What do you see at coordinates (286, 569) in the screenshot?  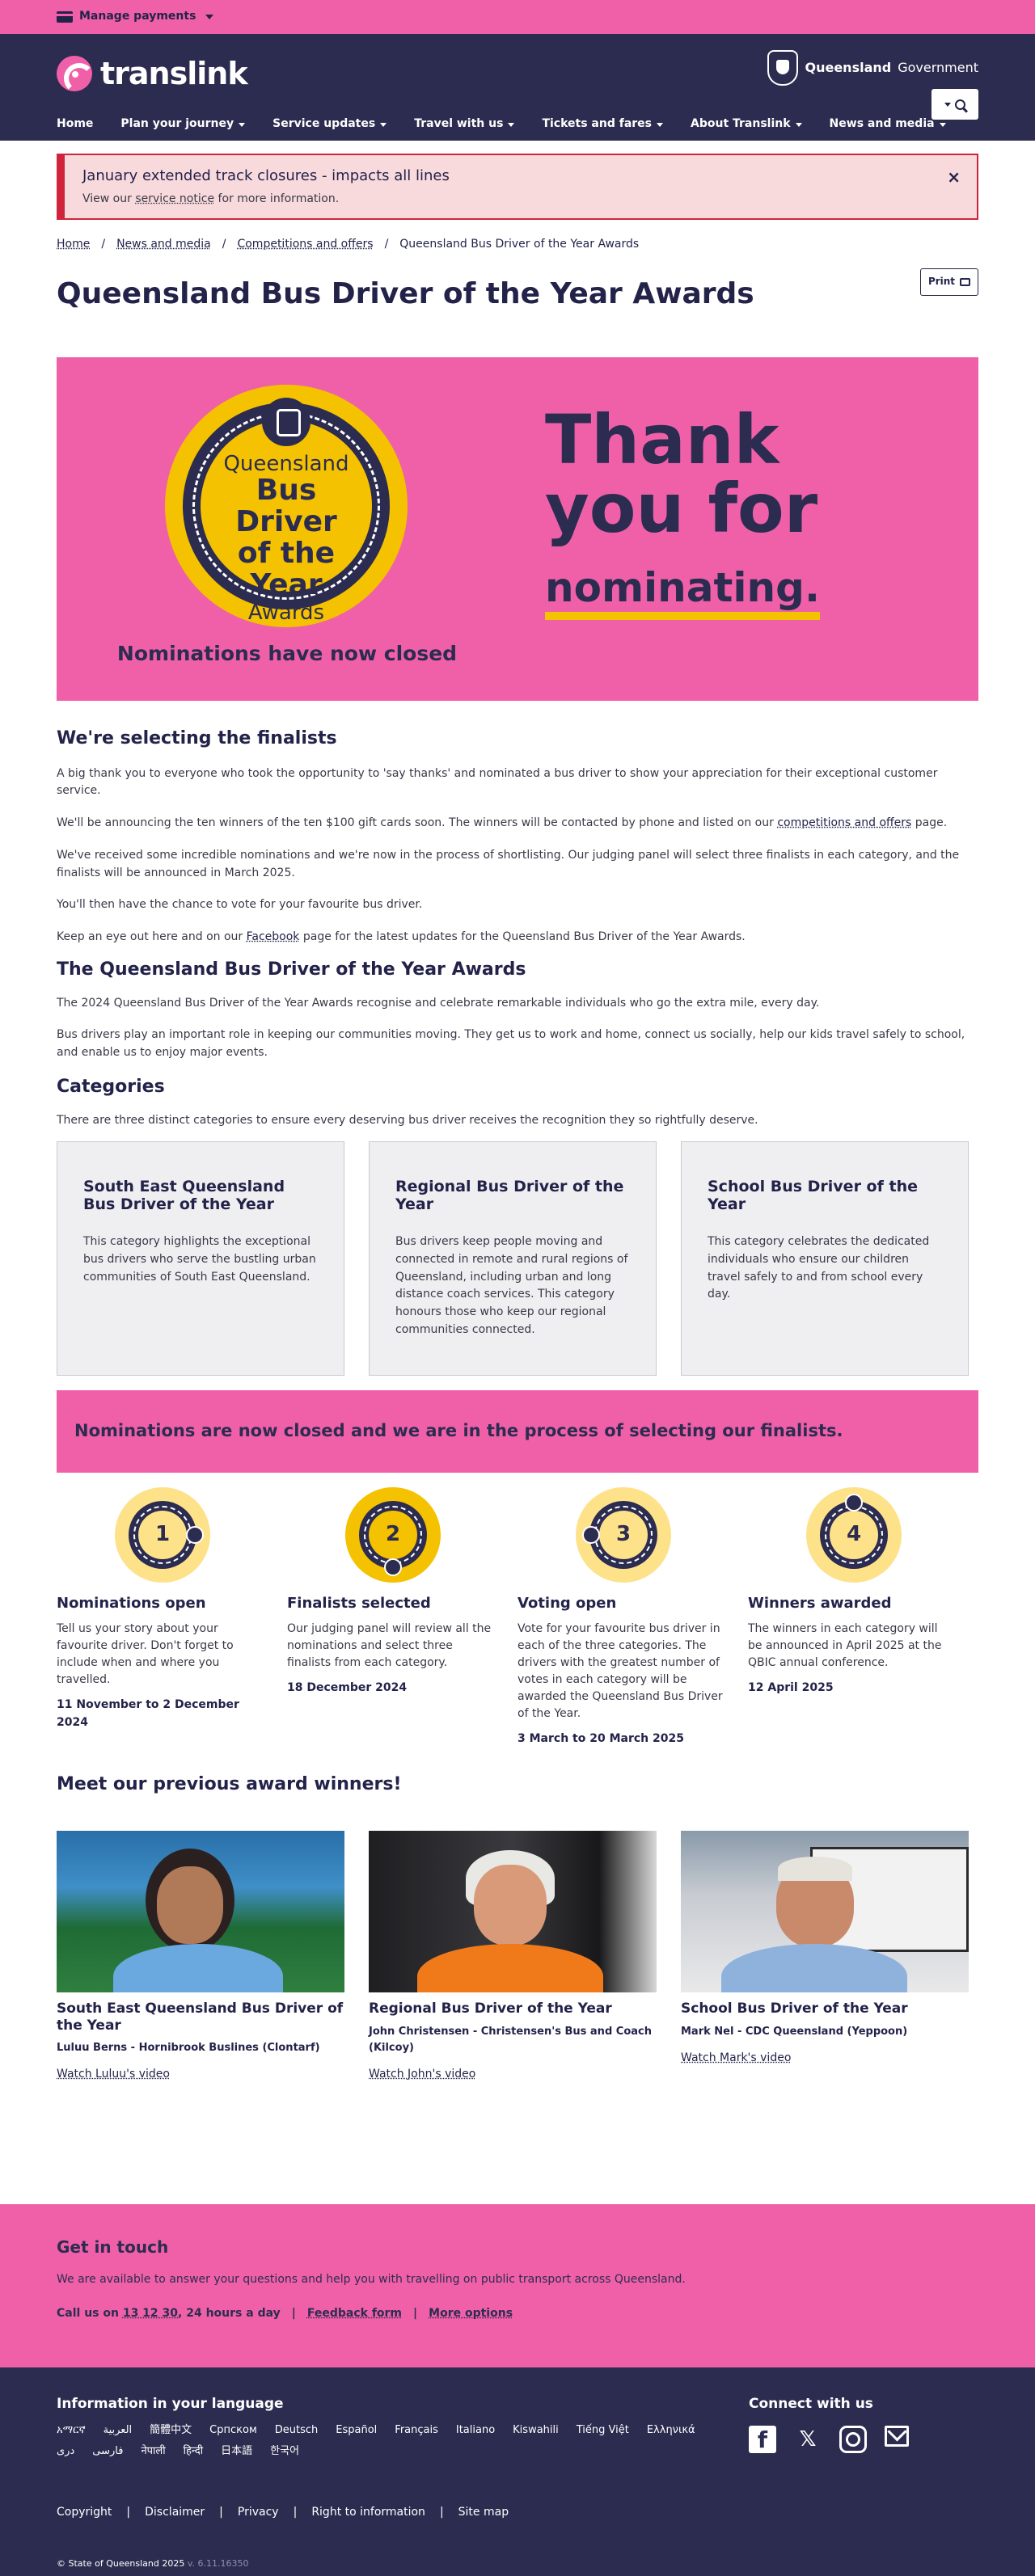 I see `badge-line3: of the Year` at bounding box center [286, 569].